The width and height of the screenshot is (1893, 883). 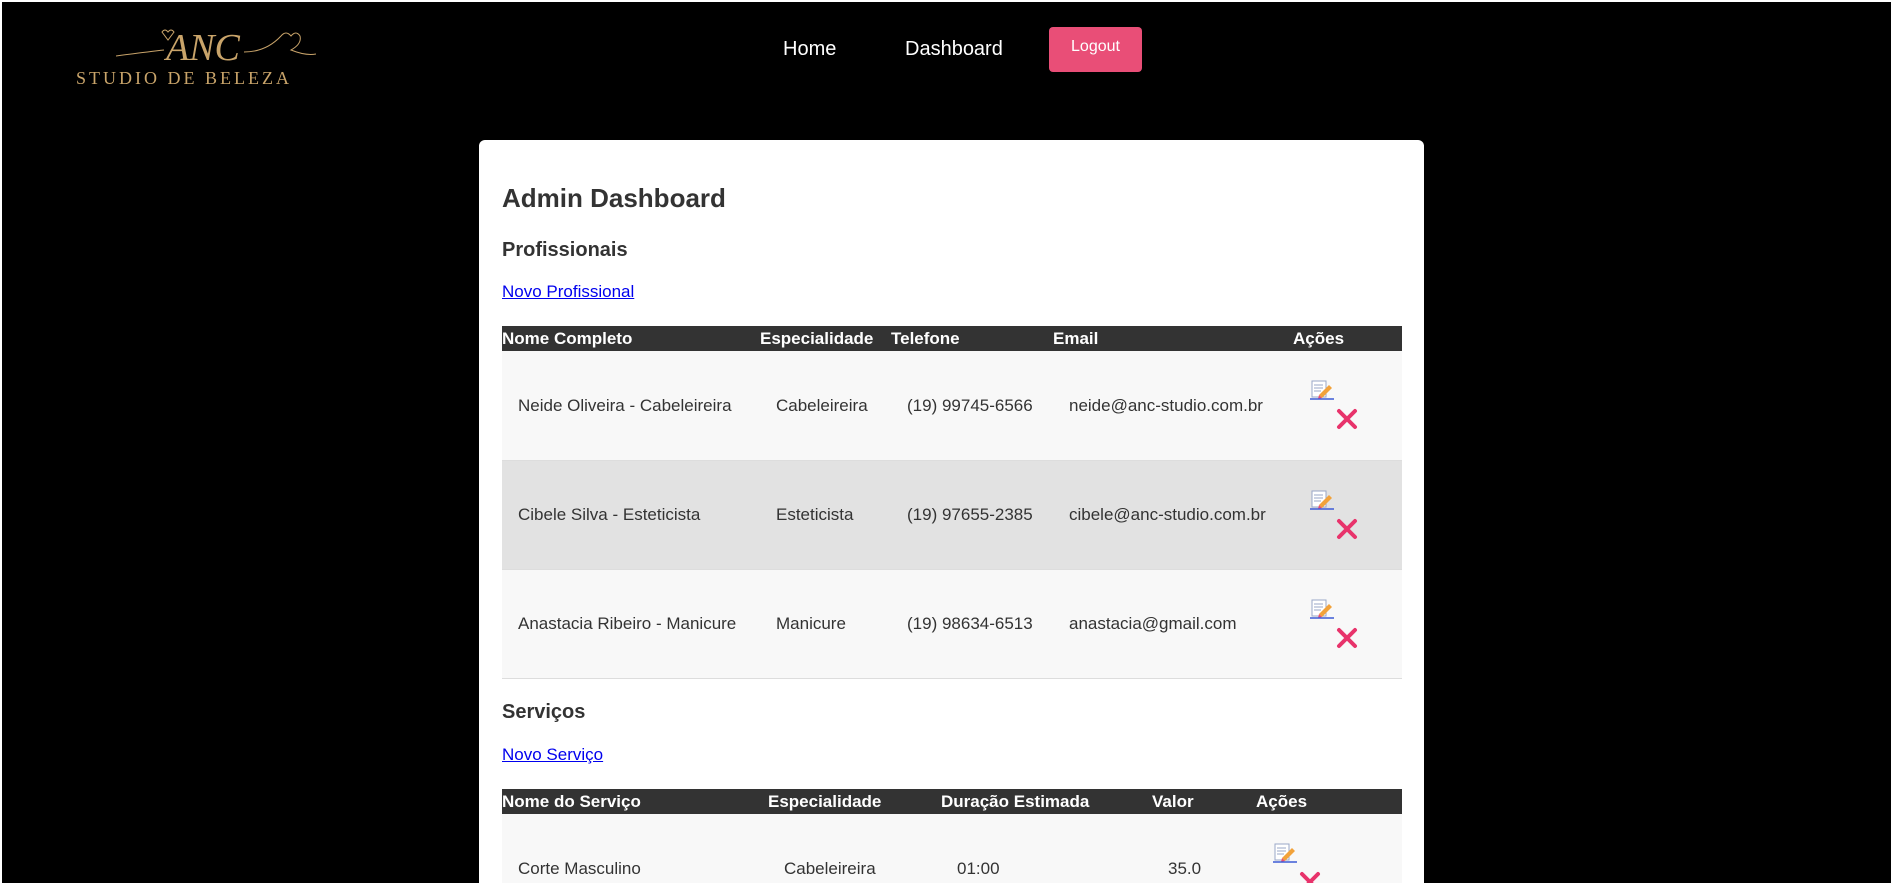 I want to click on column-header: Duração Estimada, so click(x=1046, y=801).